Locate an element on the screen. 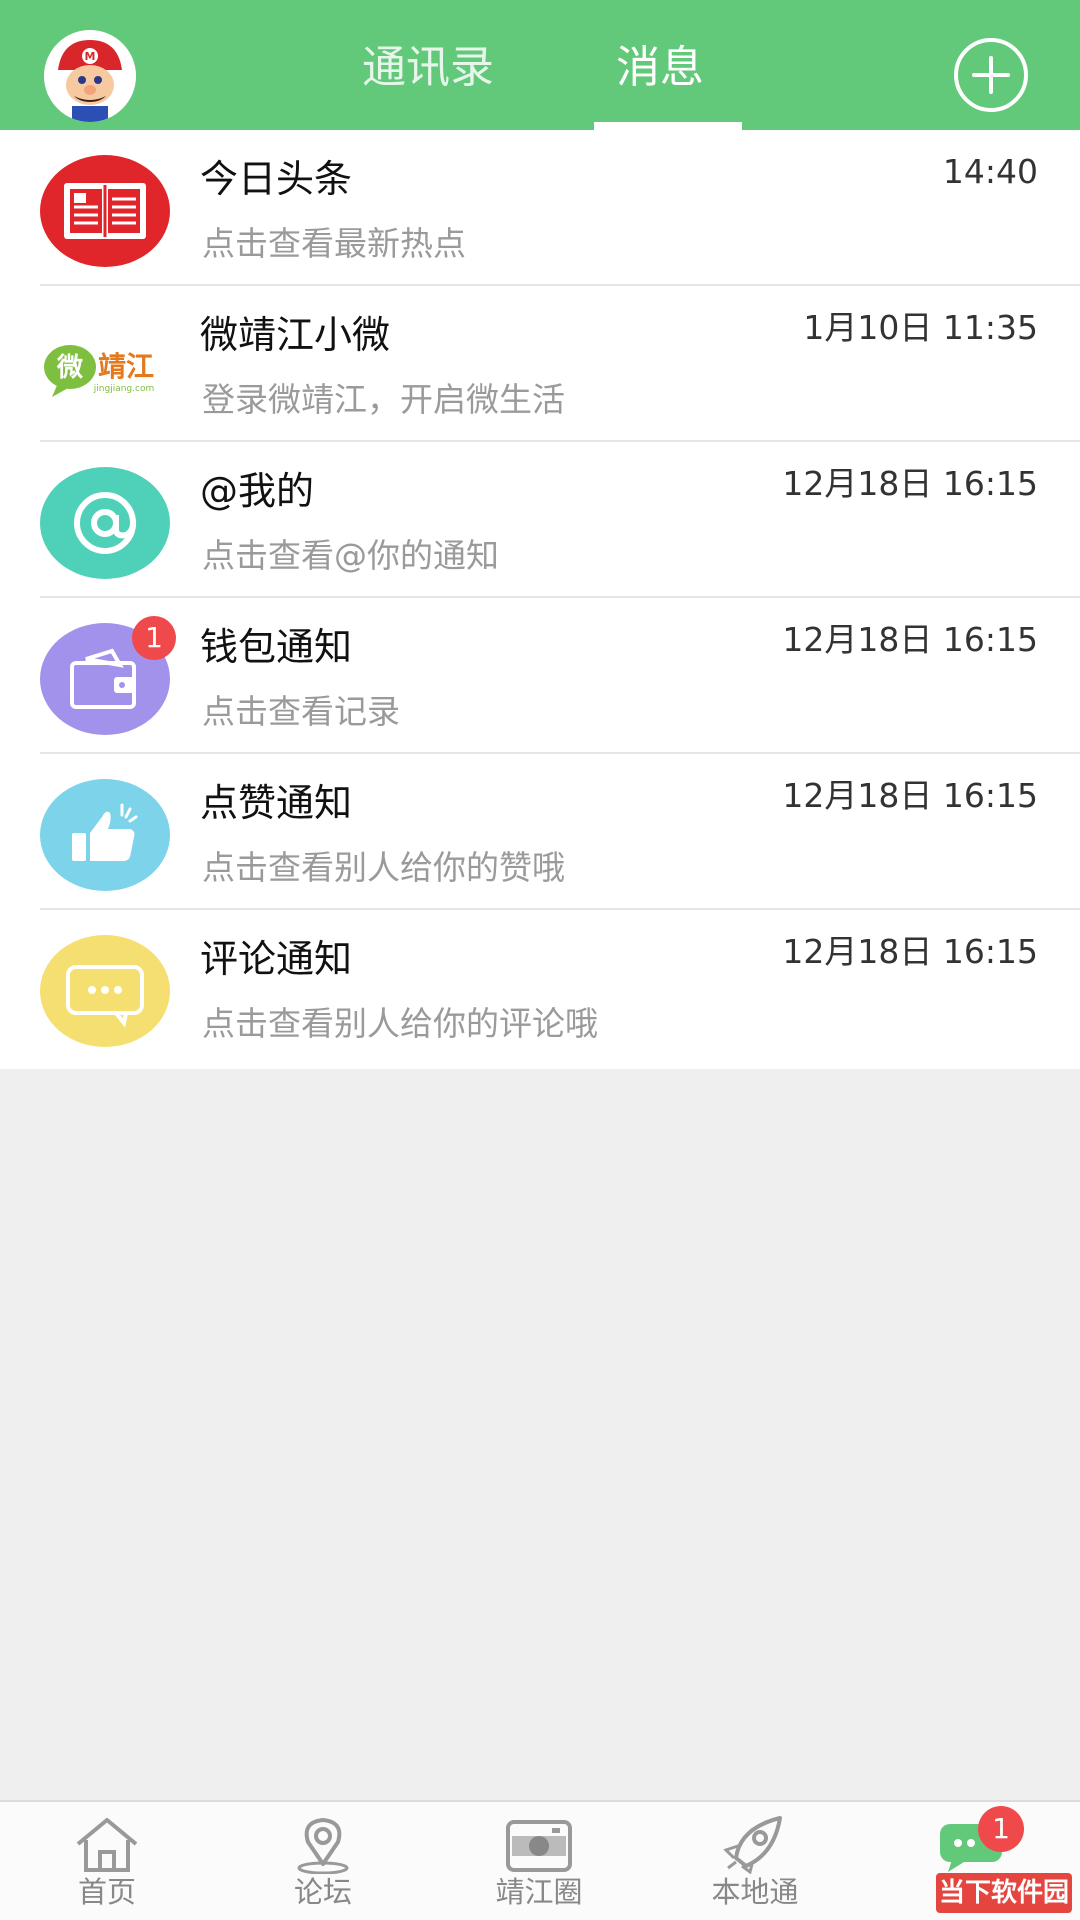 The height and width of the screenshot is (1920, 1080). tab-label: 论坛 is located at coordinates (322, 1892).